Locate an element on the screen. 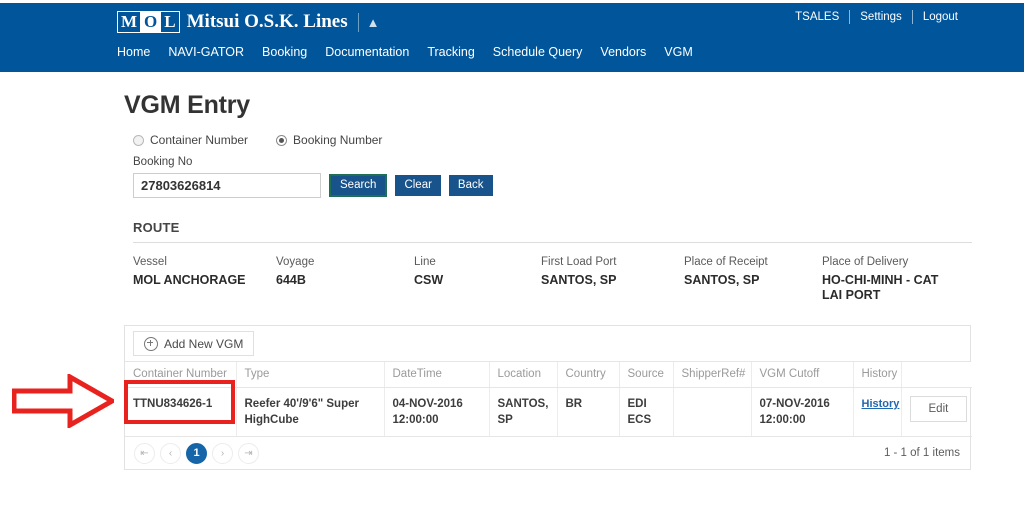 The image size is (1024, 519). clear-button: Clear is located at coordinates (418, 185).